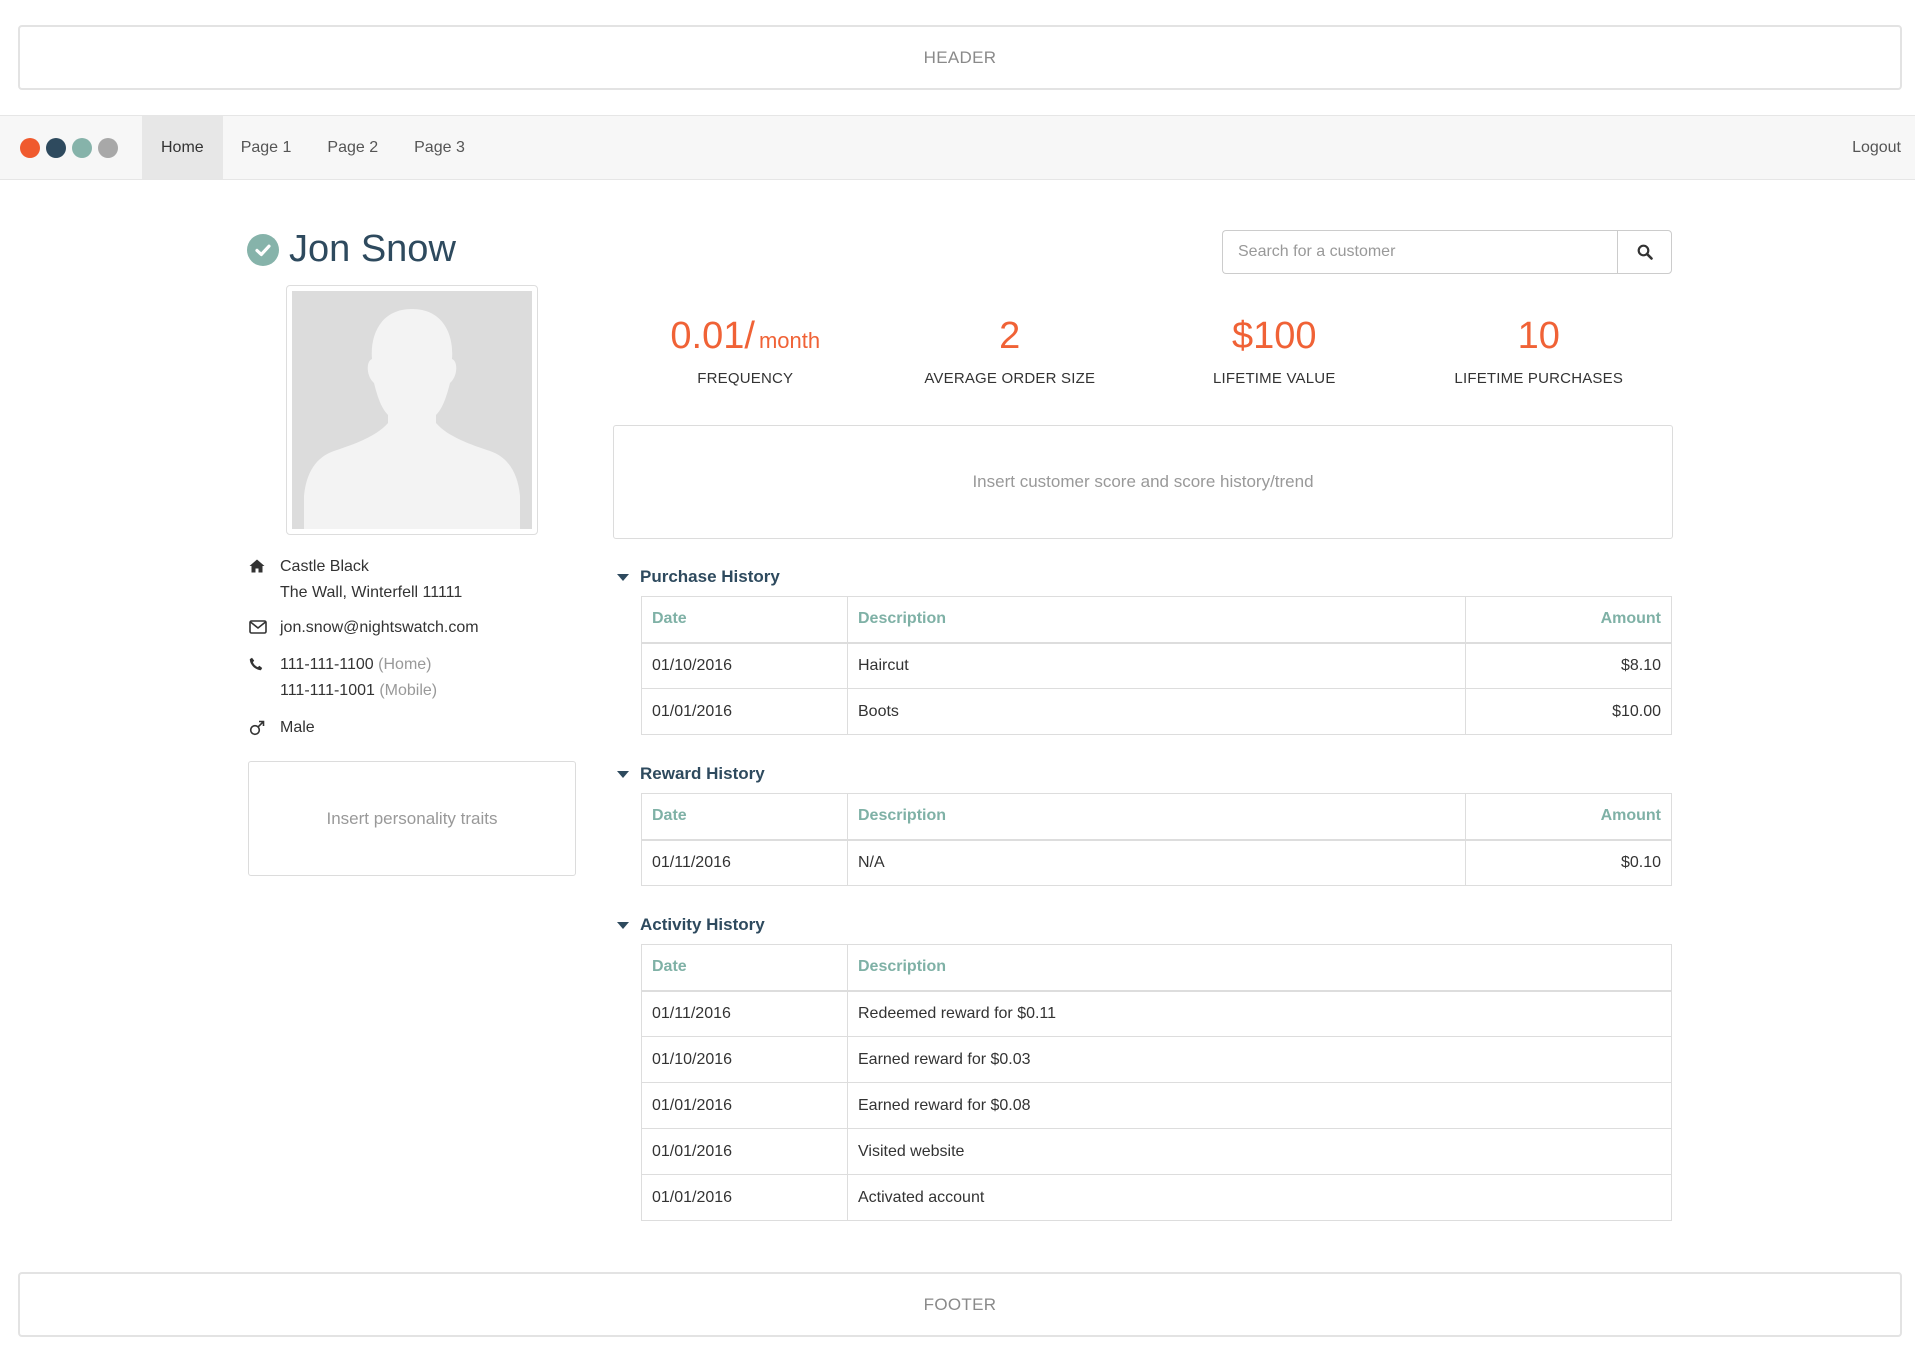  I want to click on footer-label: FOOTER, so click(960, 1304).